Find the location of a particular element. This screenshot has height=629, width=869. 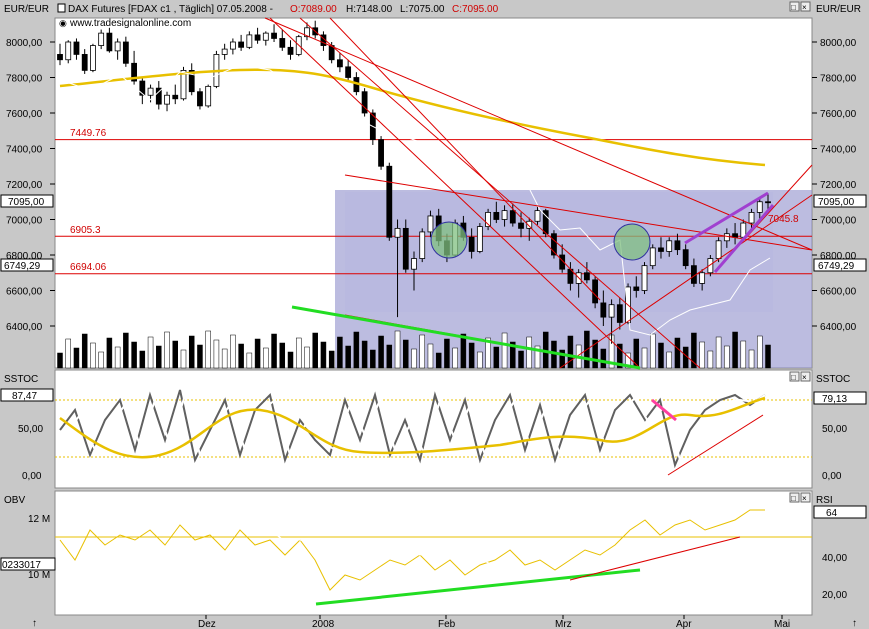

obv-tick-10m: 10 M is located at coordinates (39, 575).